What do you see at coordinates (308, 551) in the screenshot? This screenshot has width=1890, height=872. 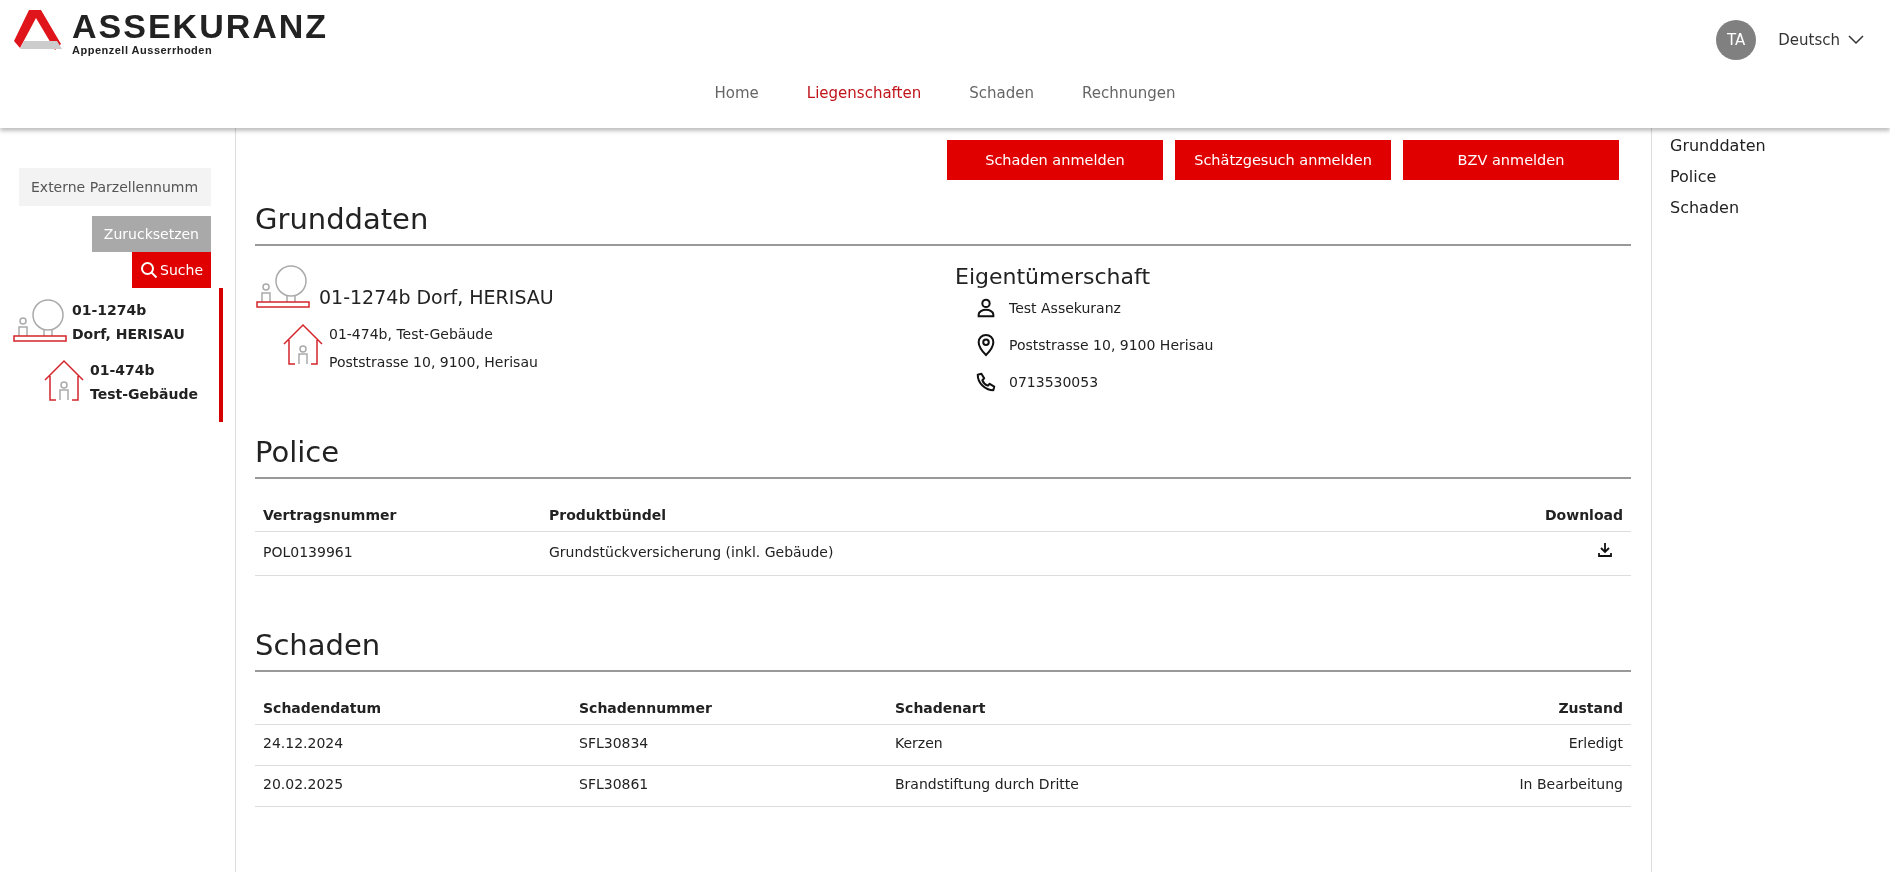 I see `table-cell: POL0139961` at bounding box center [308, 551].